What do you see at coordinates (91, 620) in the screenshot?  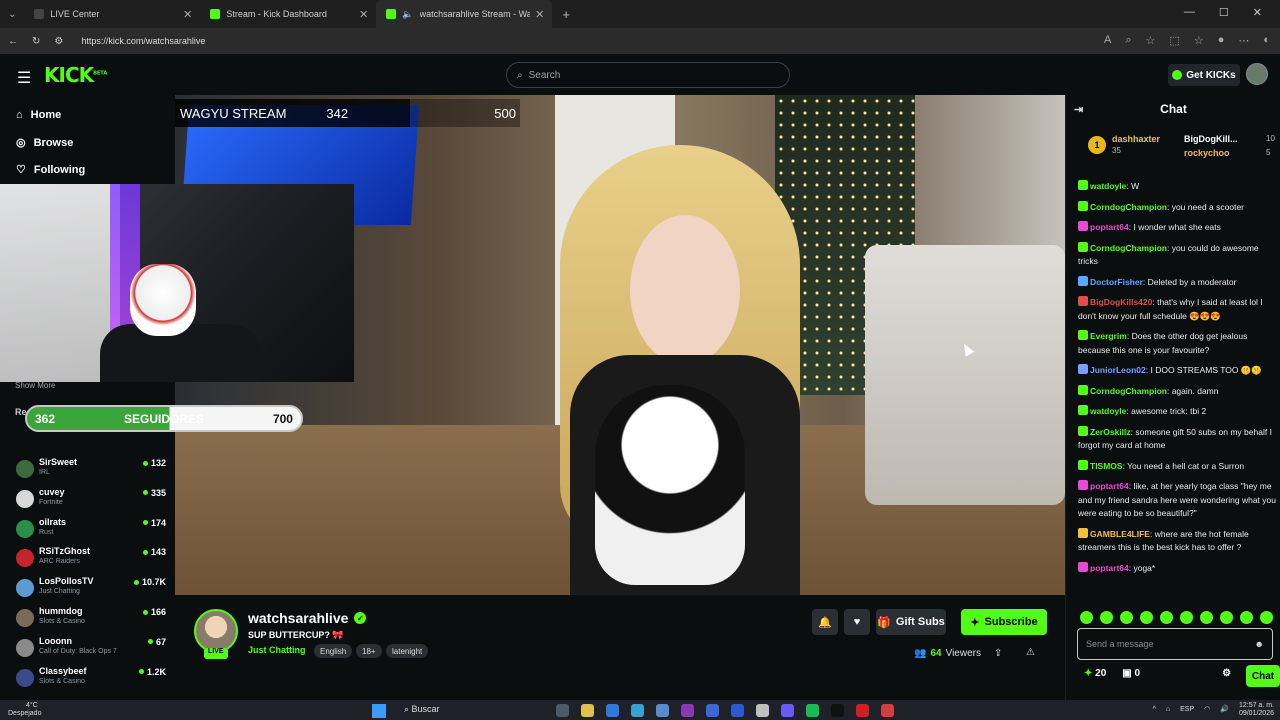 I see `sidebar-channel: hummdog Slots & Casino 166` at bounding box center [91, 620].